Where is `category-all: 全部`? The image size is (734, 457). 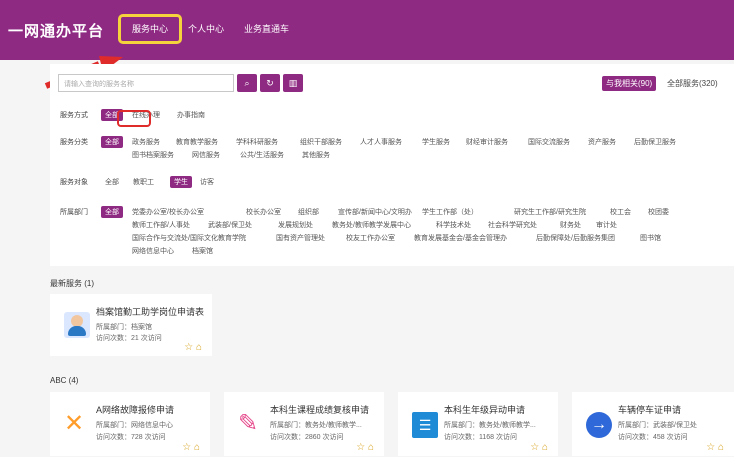 category-all: 全部 is located at coordinates (112, 142).